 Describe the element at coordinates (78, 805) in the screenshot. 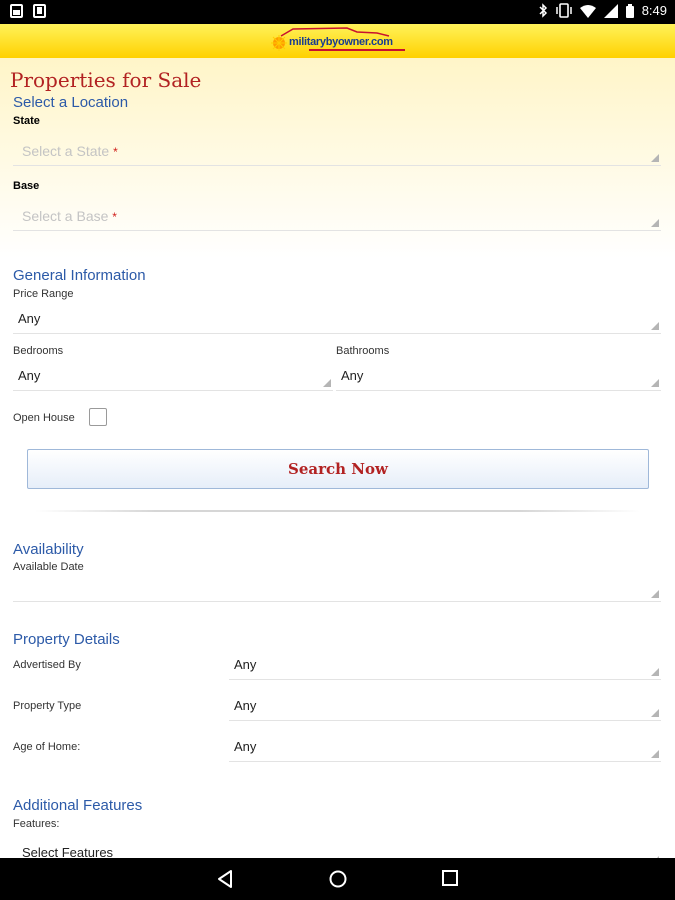

I see `additional-features-heading: Additional Features` at that location.